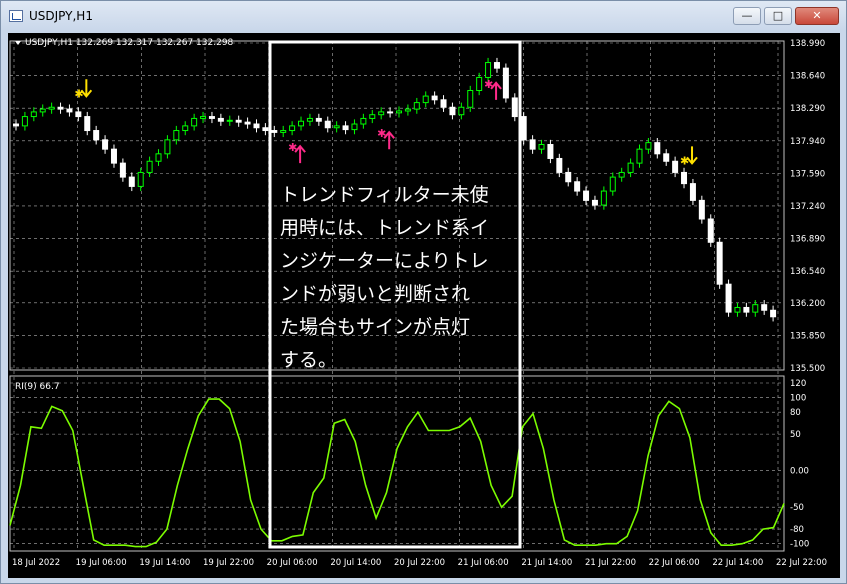  What do you see at coordinates (483, 563) in the screenshot?
I see `time-tick-label: 21 Jul 06:00` at bounding box center [483, 563].